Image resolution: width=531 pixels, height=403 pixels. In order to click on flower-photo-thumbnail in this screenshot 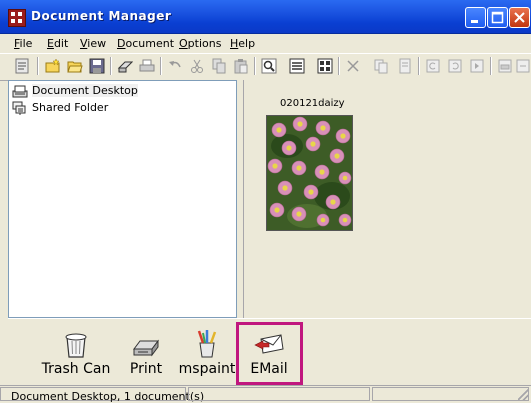, I will do `click(309, 173)`.